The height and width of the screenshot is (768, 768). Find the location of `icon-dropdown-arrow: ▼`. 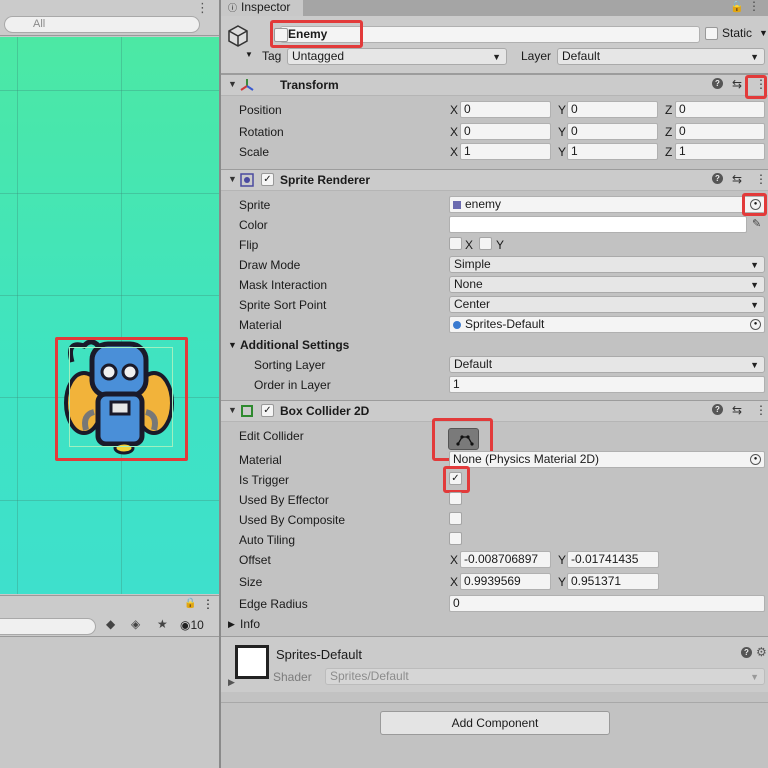

icon-dropdown-arrow: ▼ is located at coordinates (249, 54).